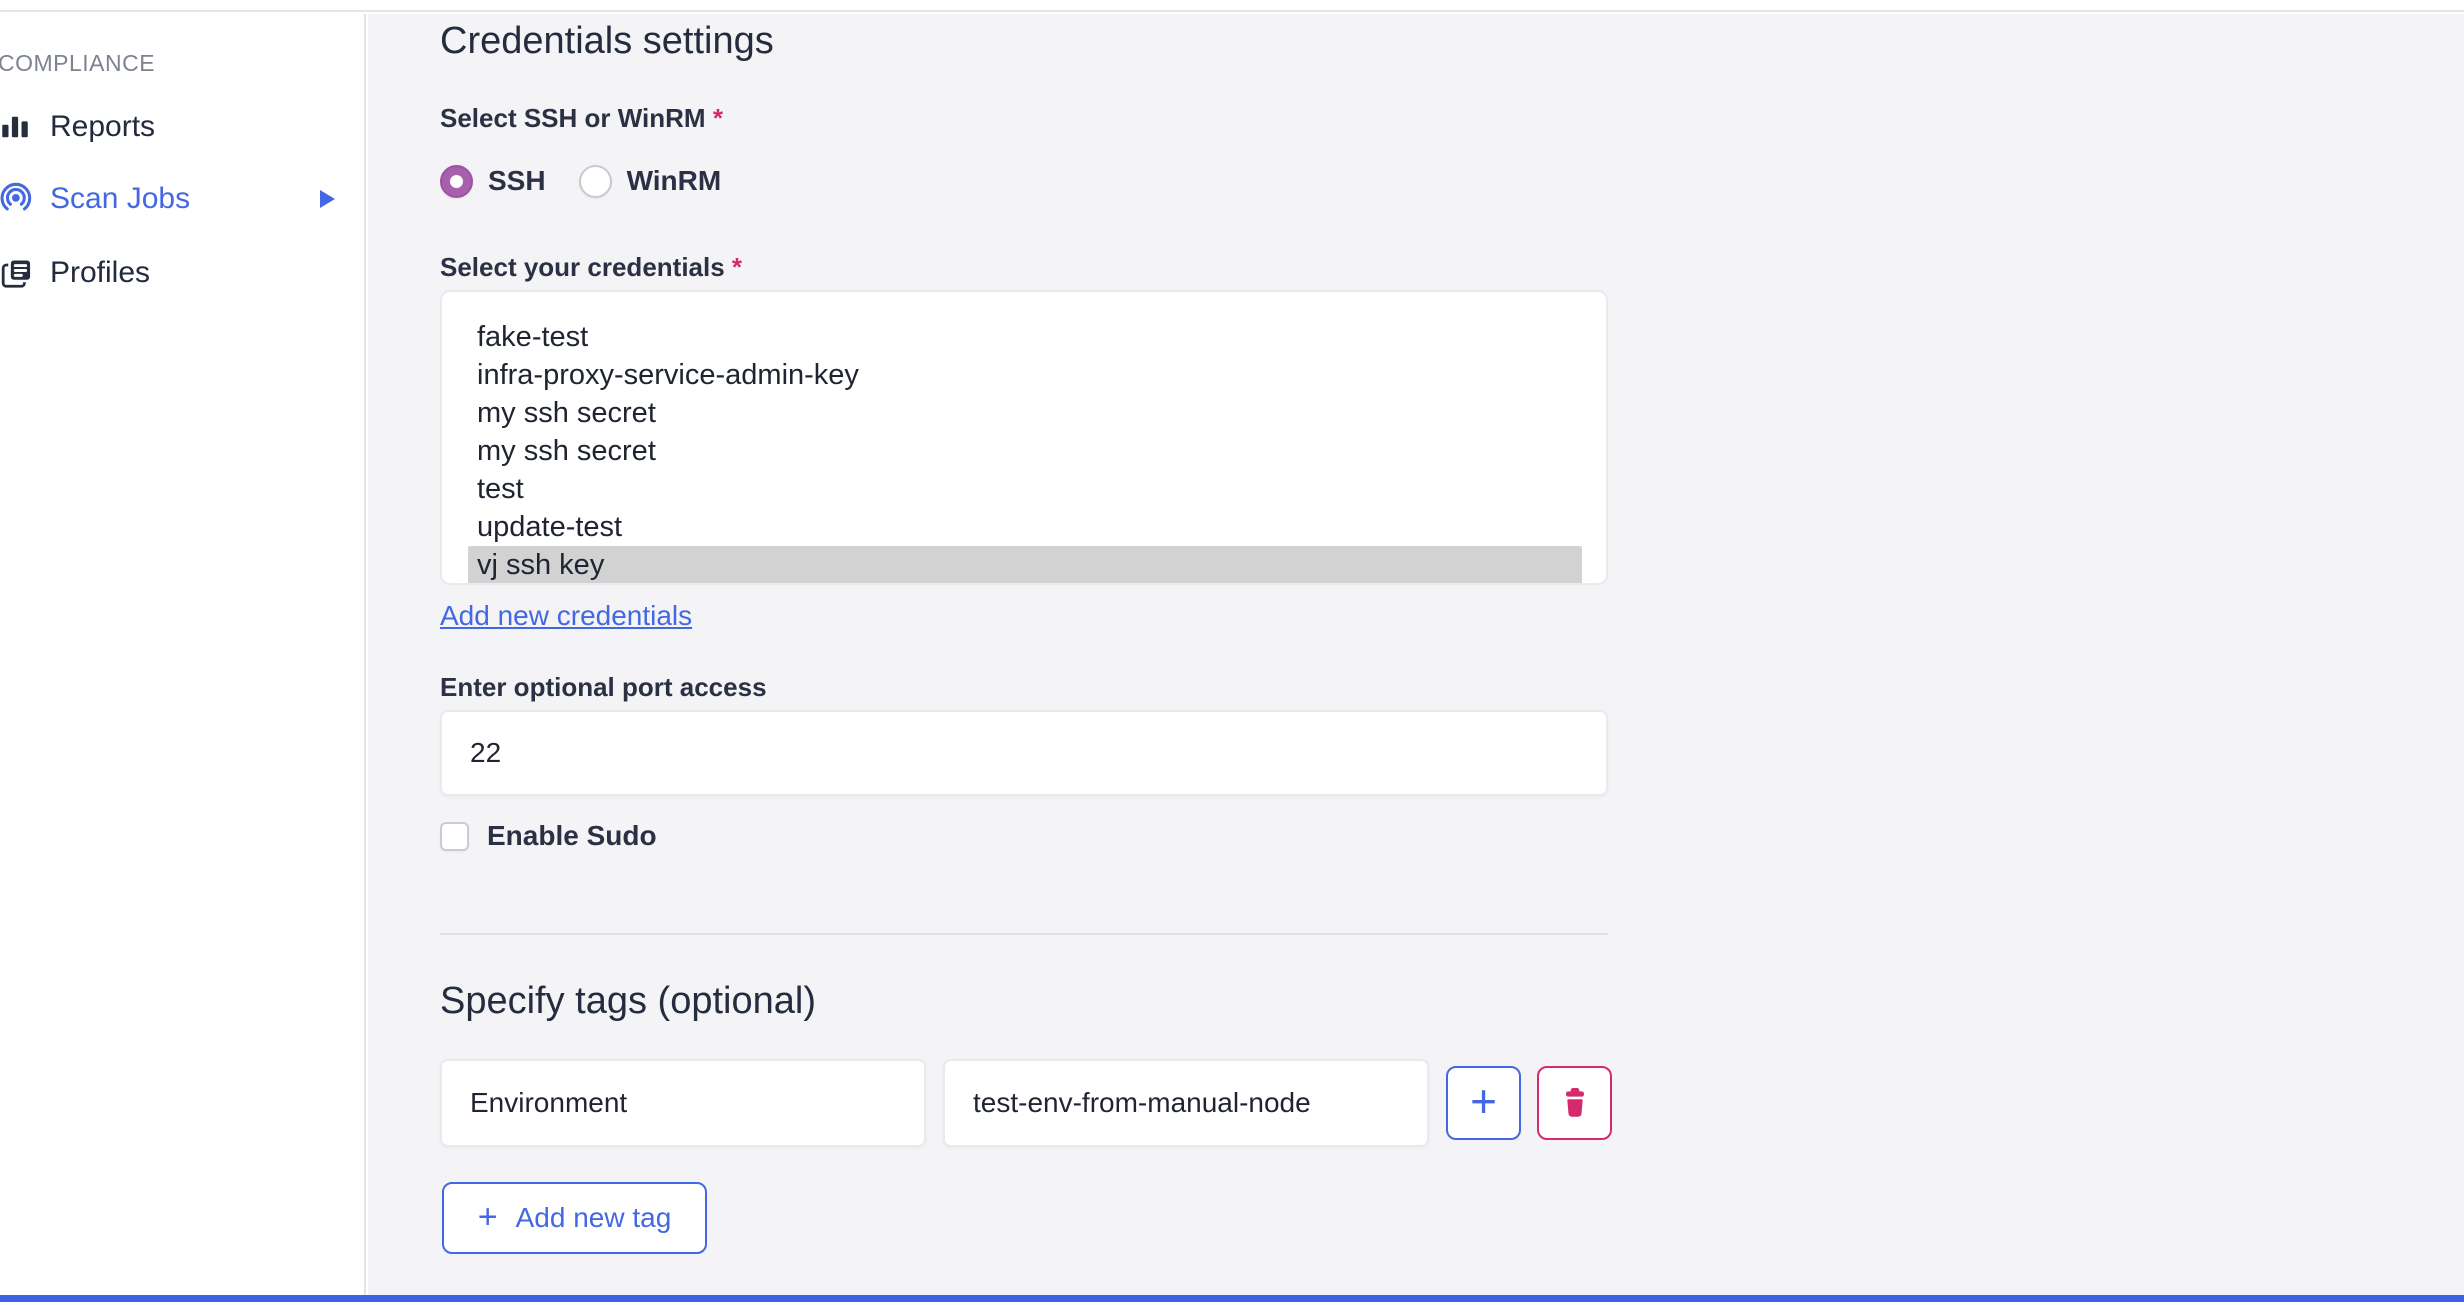 Image resolution: width=2464 pixels, height=1302 pixels. Describe the element at coordinates (120, 198) in the screenshot. I see `sidebar-item-label: Scan Jobs` at that location.